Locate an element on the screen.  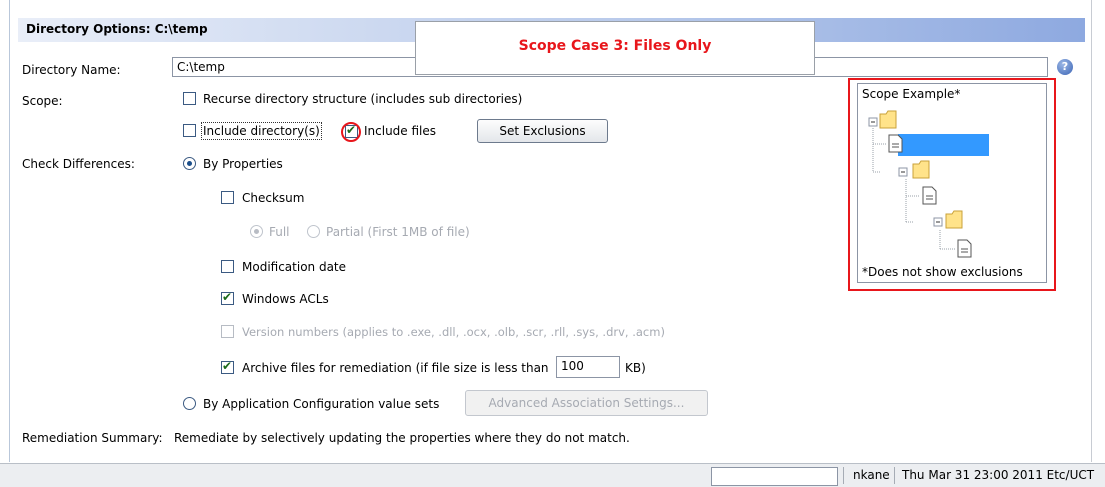
scope-example-note: *Does not show exclusions is located at coordinates (942, 272).